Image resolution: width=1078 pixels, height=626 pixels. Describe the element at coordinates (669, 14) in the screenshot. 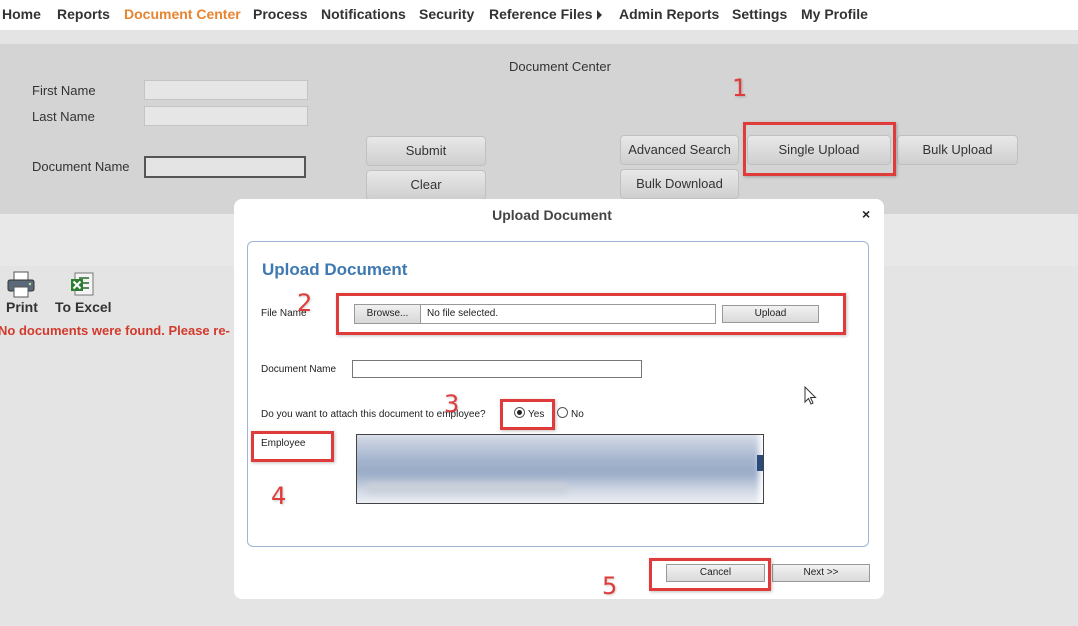

I see `nav-item-admin-reports: Admin Reports` at that location.